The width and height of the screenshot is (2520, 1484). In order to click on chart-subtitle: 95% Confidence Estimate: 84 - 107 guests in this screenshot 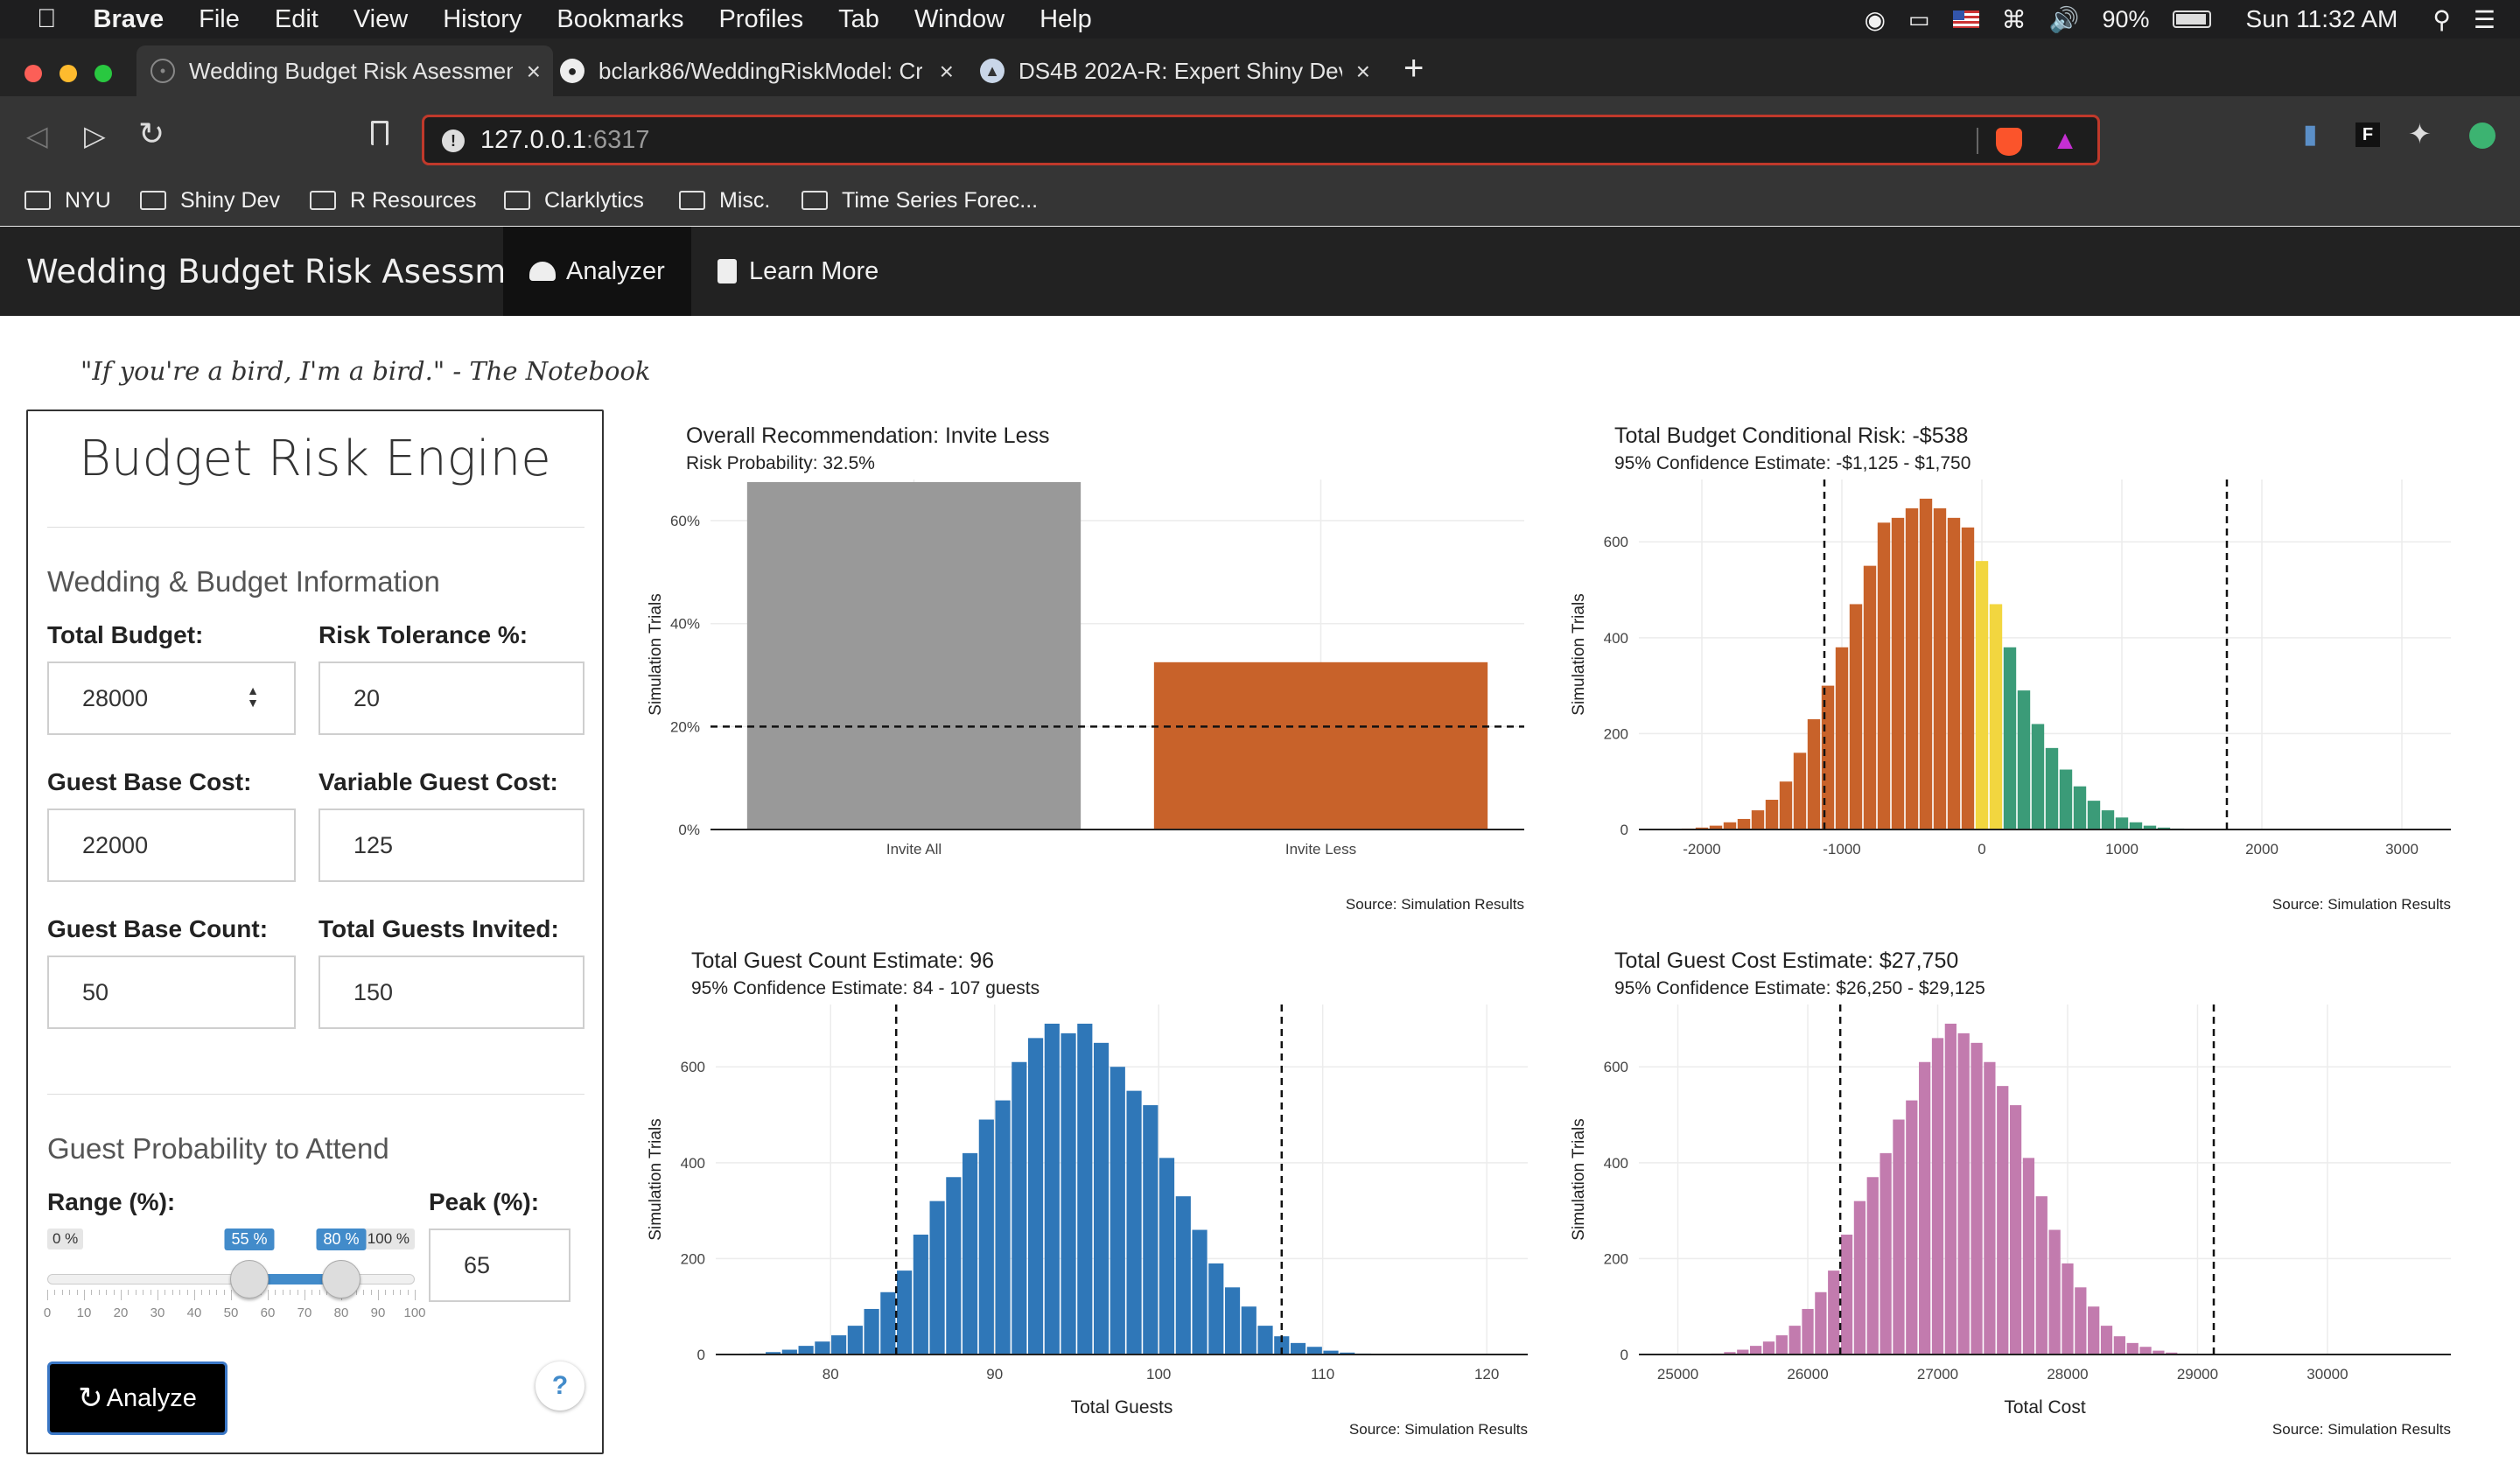, I will do `click(865, 988)`.